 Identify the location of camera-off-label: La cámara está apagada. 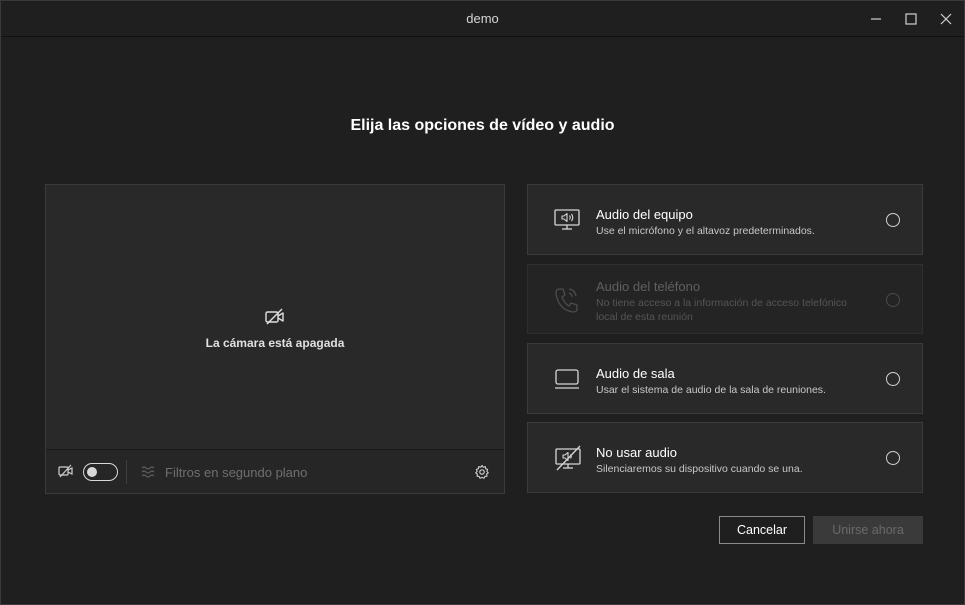
(275, 343).